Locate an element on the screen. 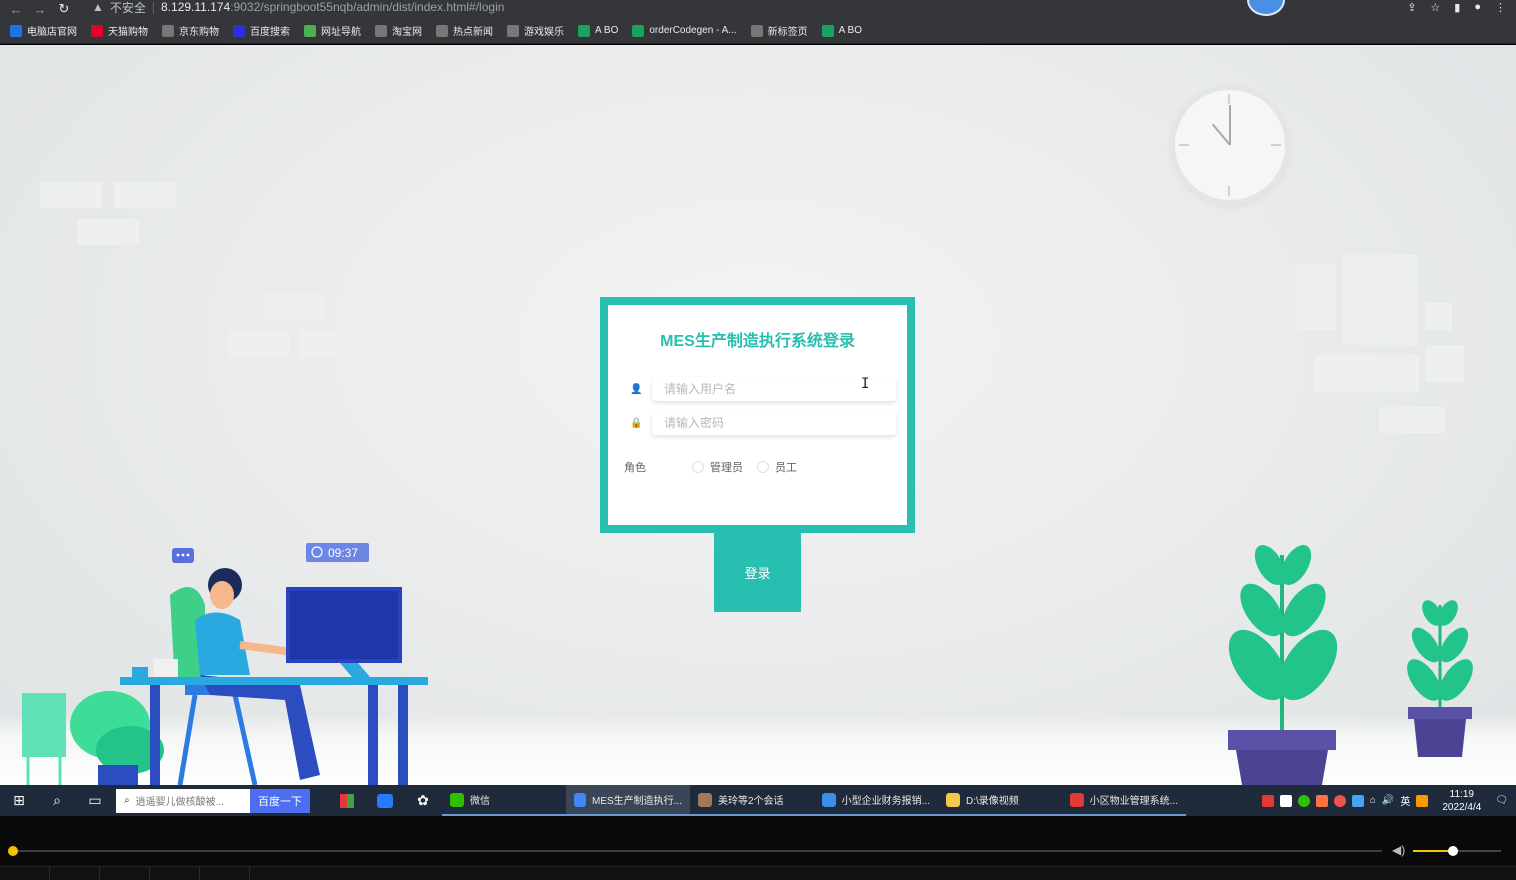 This screenshot has height=880, width=1516. account-icon: ● is located at coordinates (1477, 7).